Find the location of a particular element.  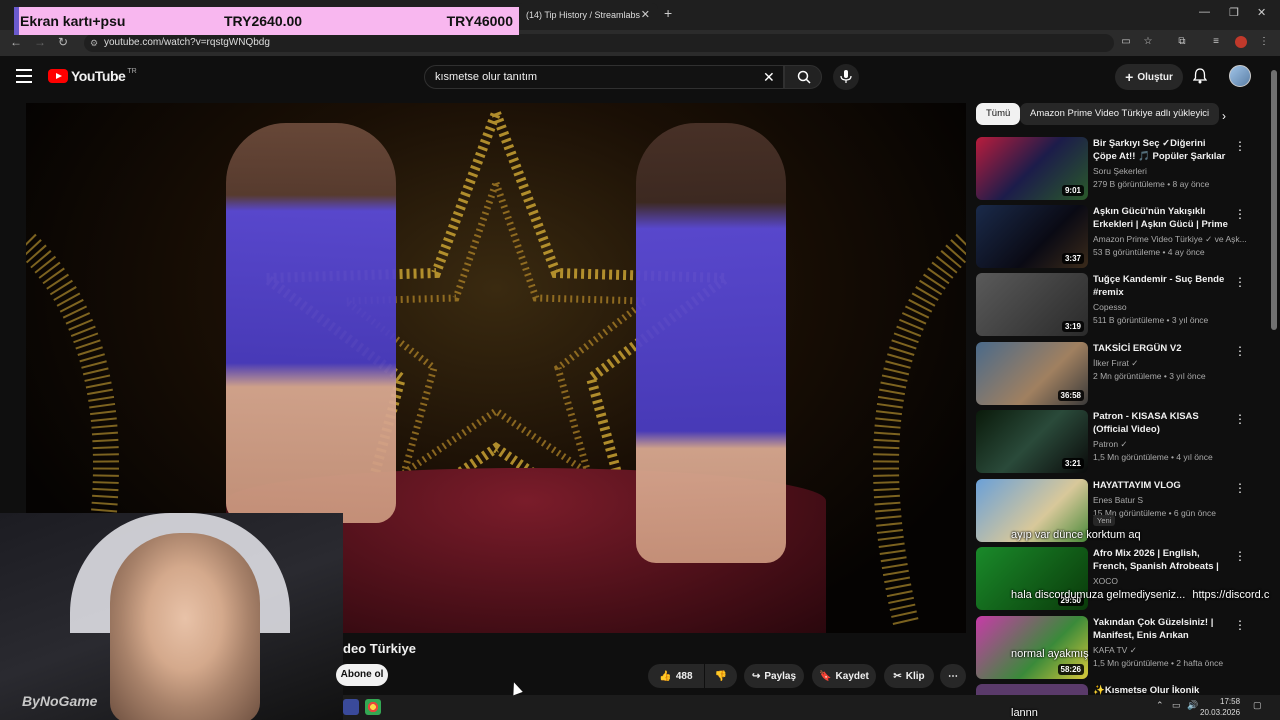

thumbs-up-icon: 👍 is located at coordinates (665, 676).